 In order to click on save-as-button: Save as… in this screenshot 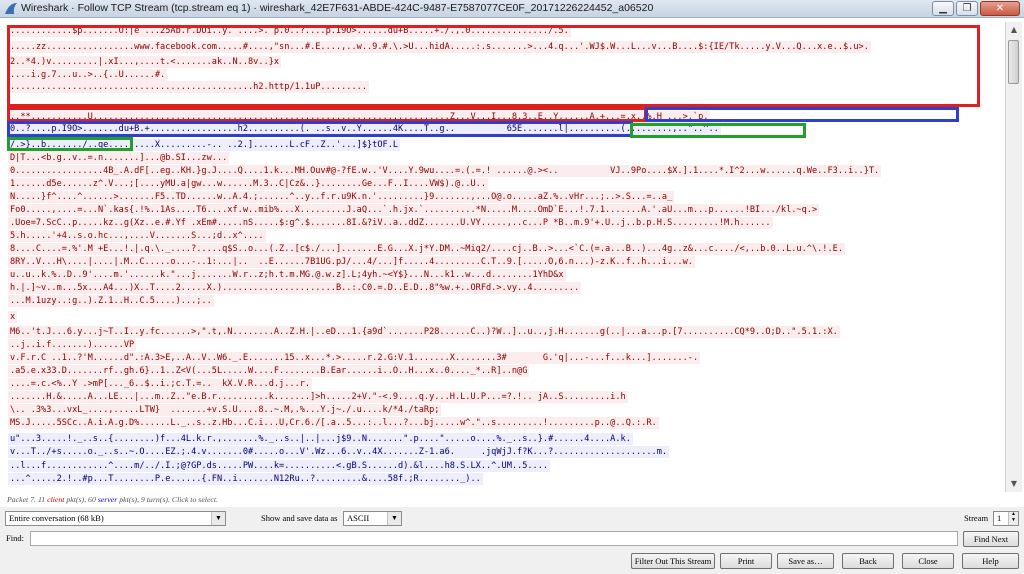, I will do `click(805, 561)`.